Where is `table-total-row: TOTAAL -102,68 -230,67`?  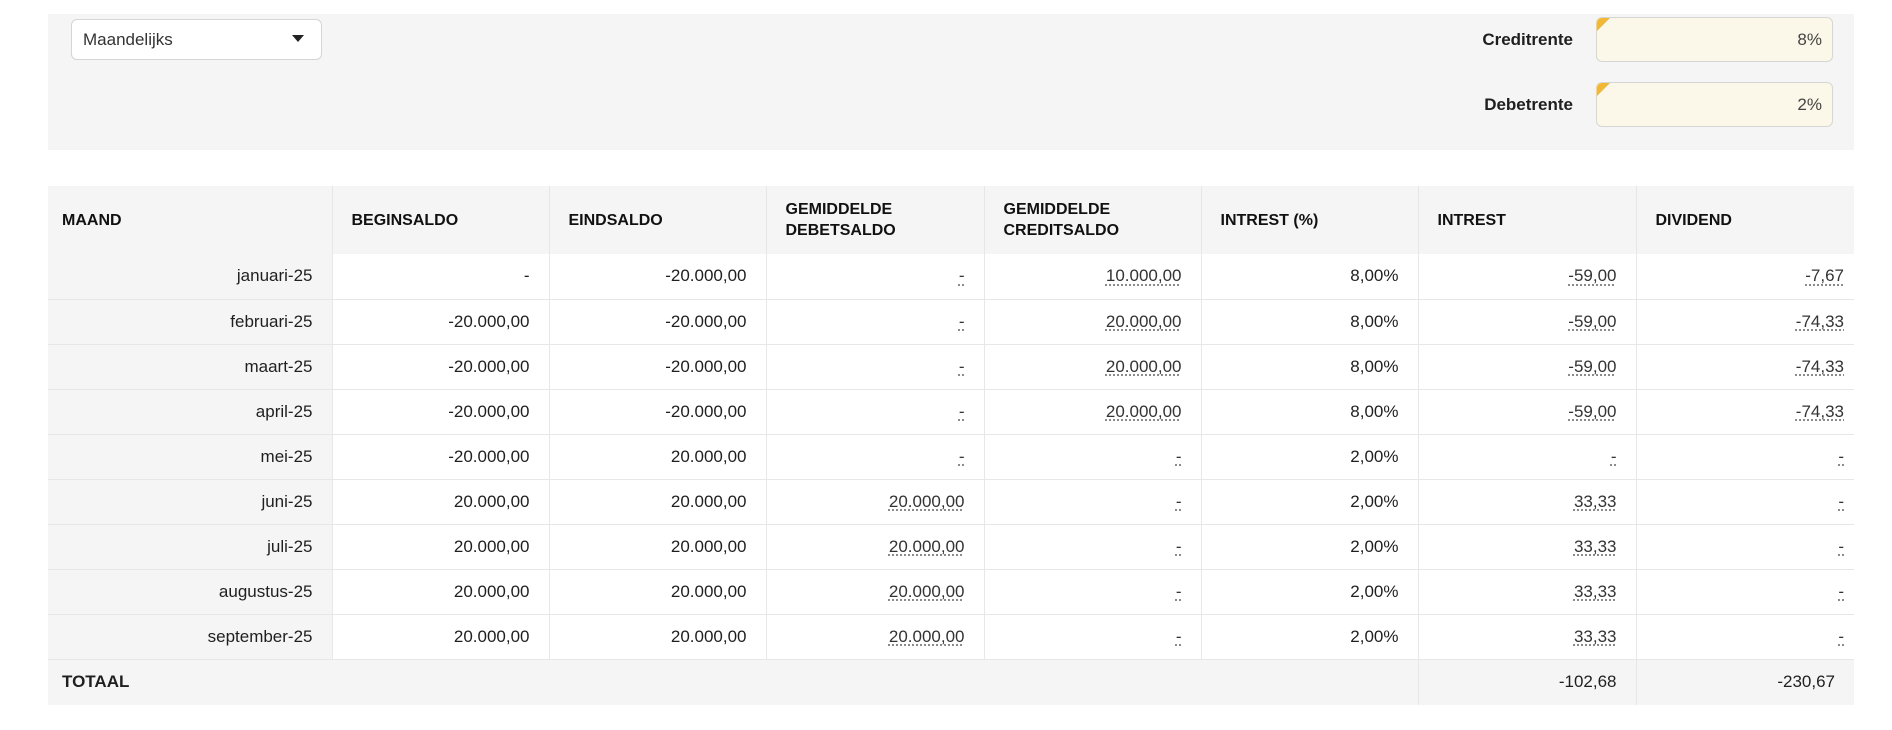 table-total-row: TOTAAL -102,68 -230,67 is located at coordinates (951, 682).